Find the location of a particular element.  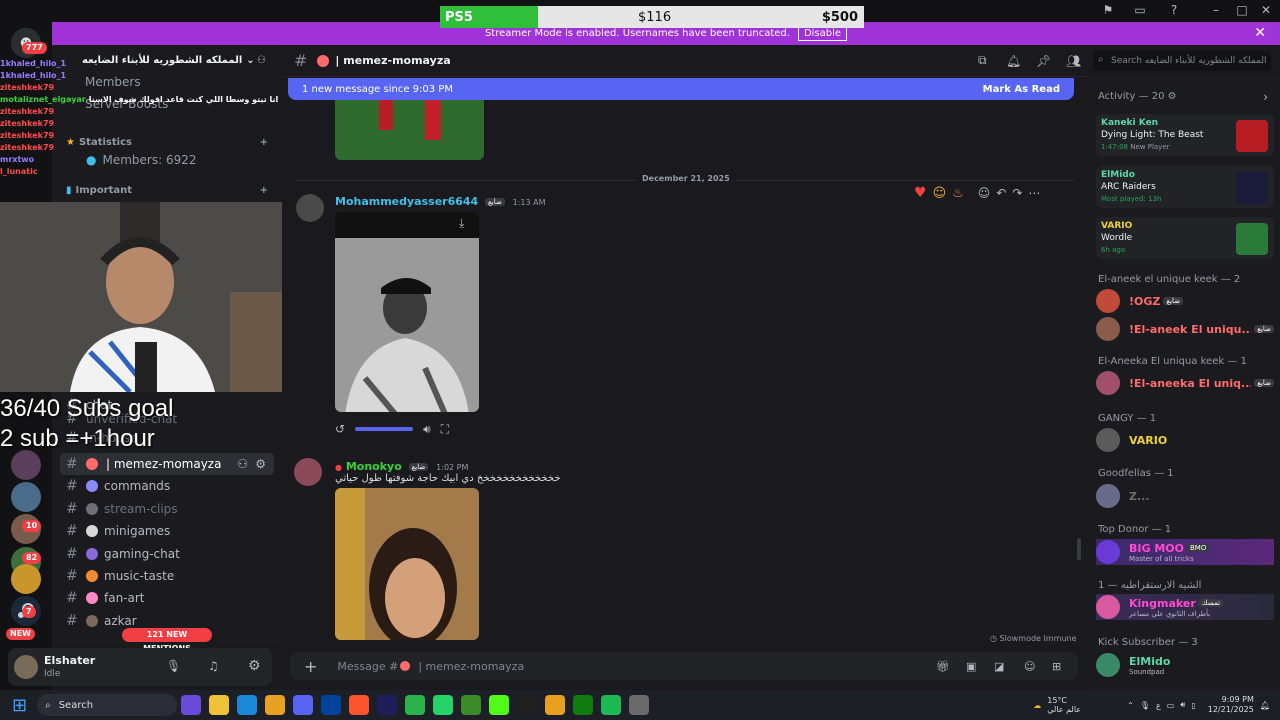

channel-minigames: # minigames is located at coordinates (167, 531).